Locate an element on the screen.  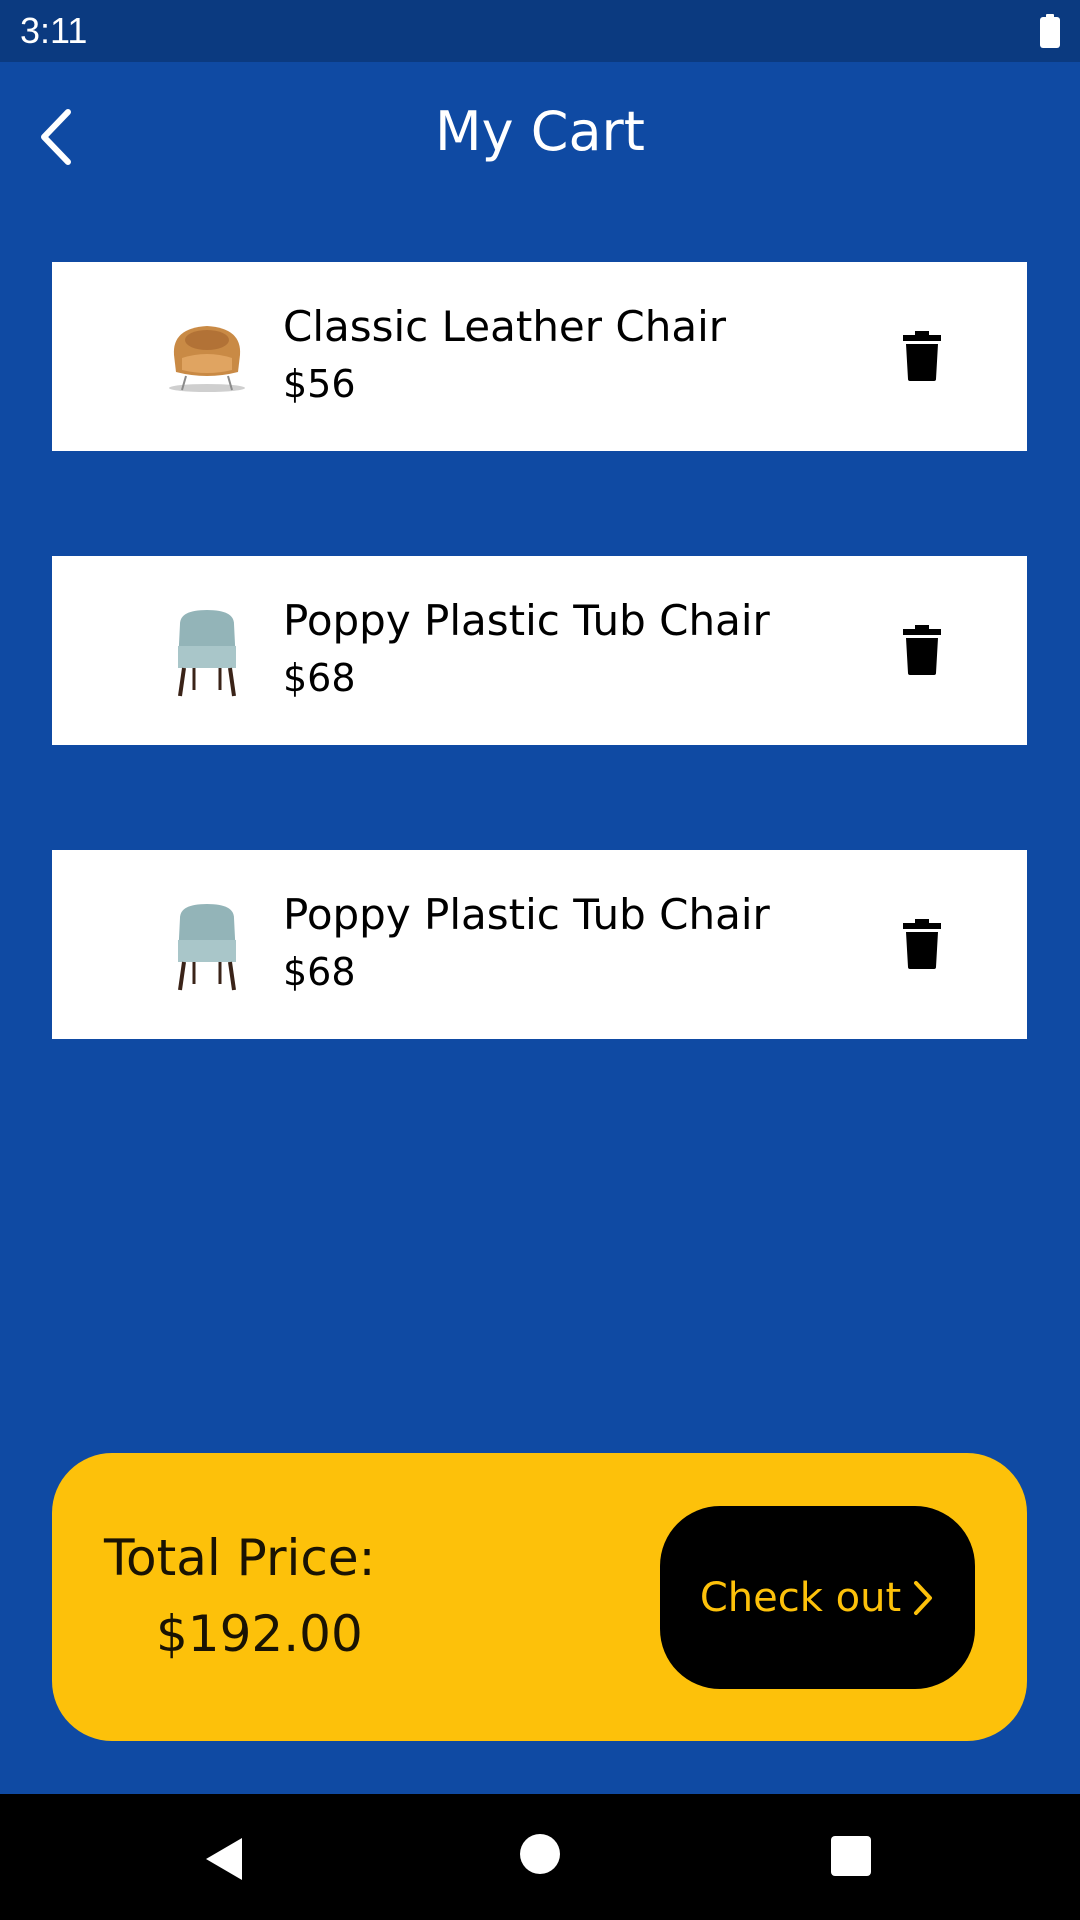
status-time: 3:11 is located at coordinates (54, 30).